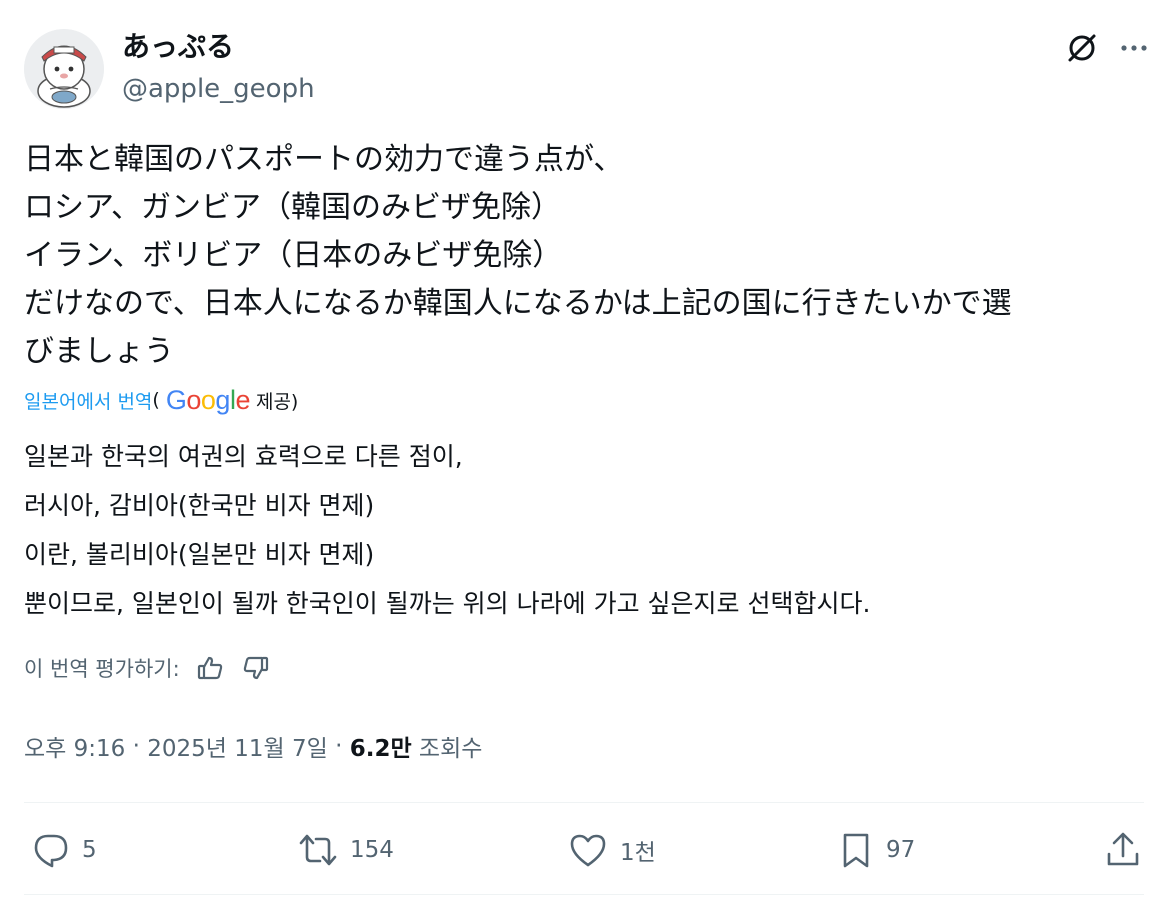 This screenshot has width=1168, height=906. I want to click on display-name: あっぷる, so click(178, 47).